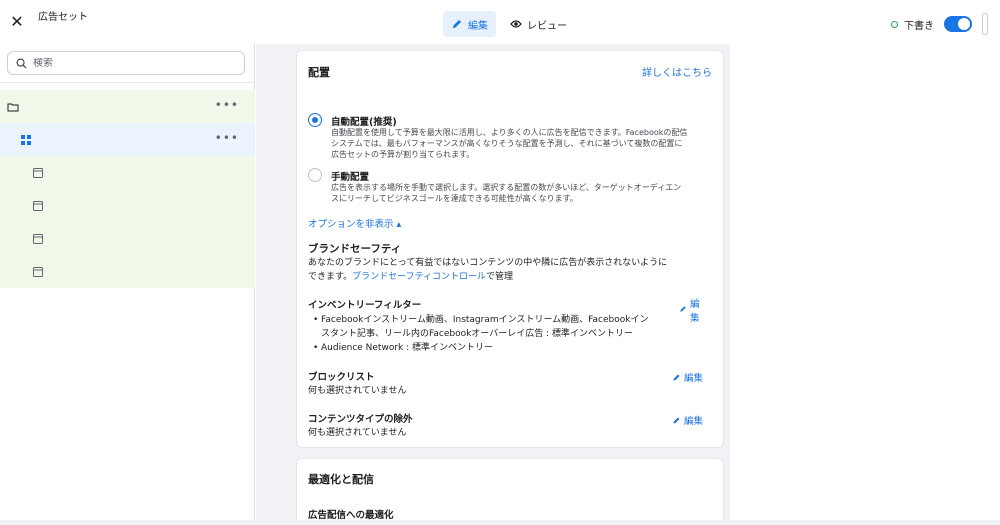 Image resolution: width=1000 pixels, height=525 pixels. Describe the element at coordinates (357, 433) in the screenshot. I see `content-exclusion-value: 何も選択されていません` at that location.